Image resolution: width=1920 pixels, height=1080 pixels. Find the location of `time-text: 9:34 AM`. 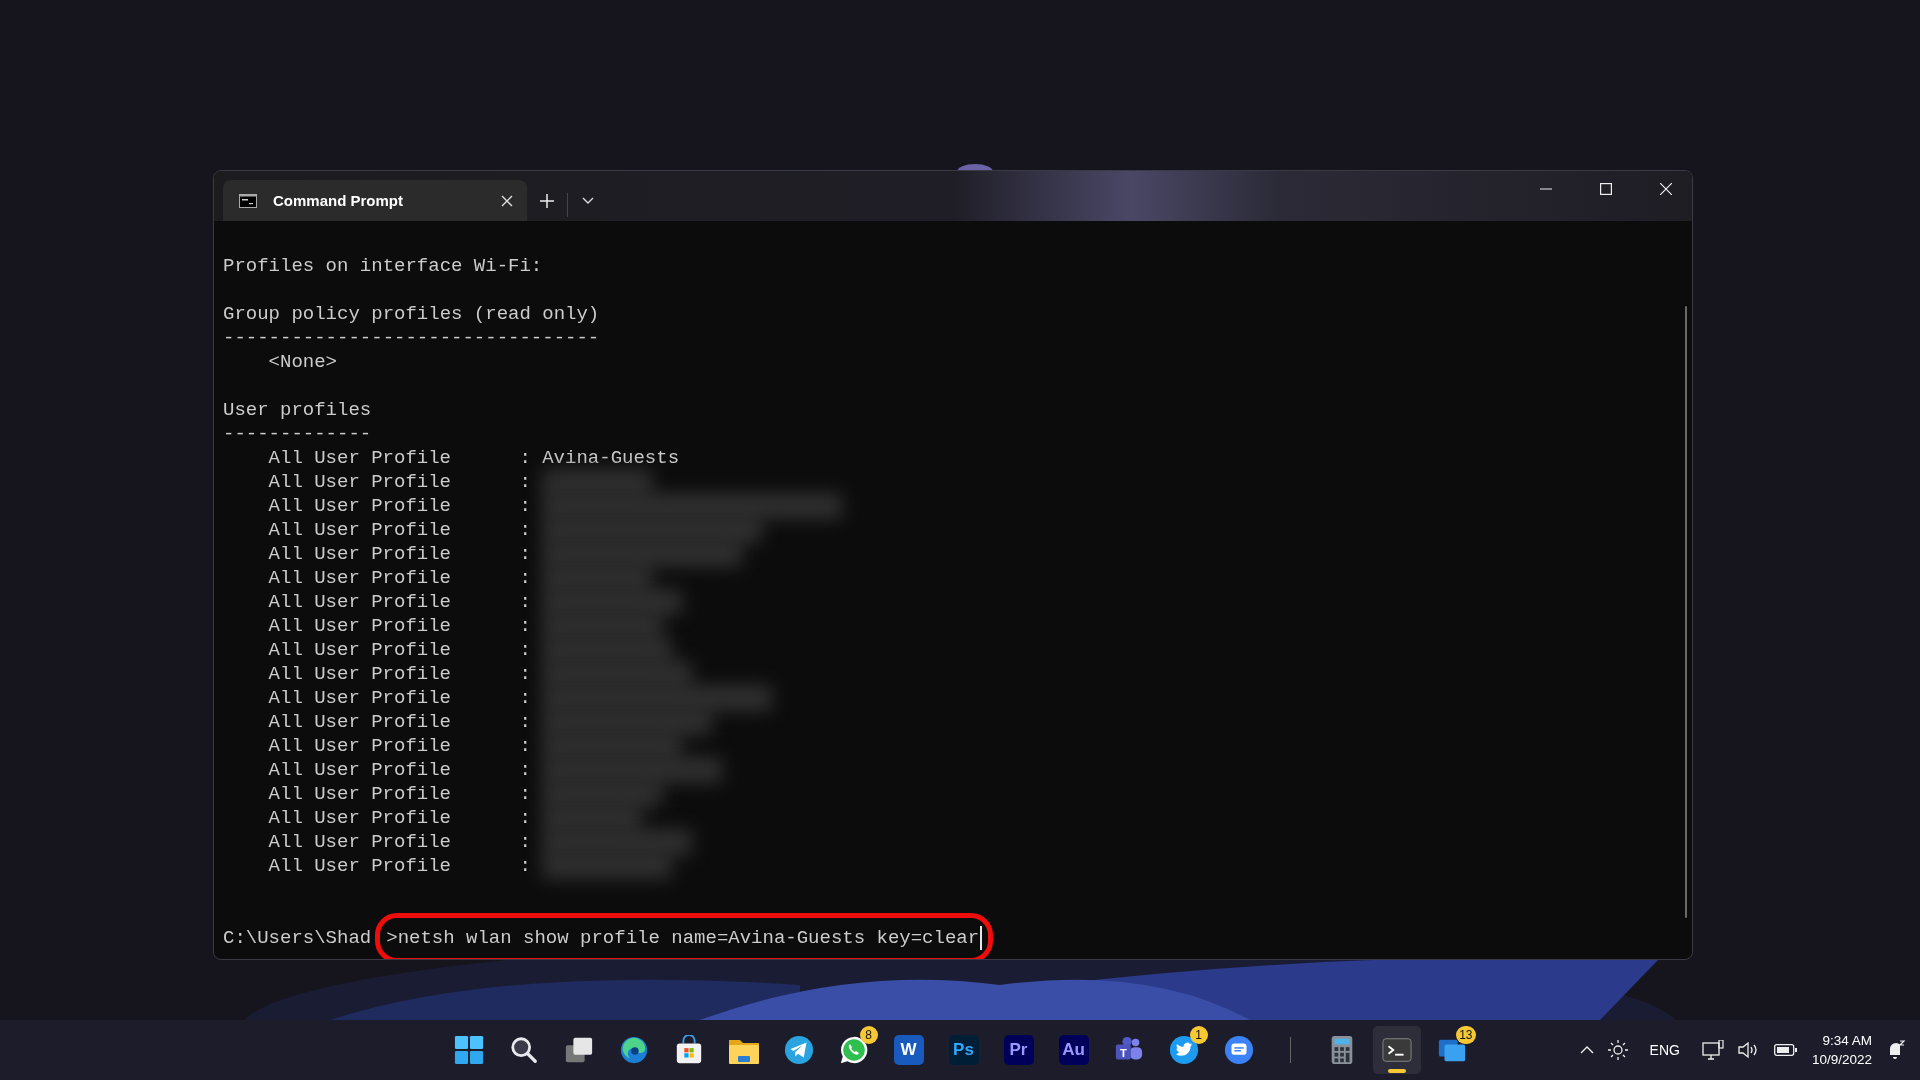

time-text: 9:34 AM is located at coordinates (1847, 1041).